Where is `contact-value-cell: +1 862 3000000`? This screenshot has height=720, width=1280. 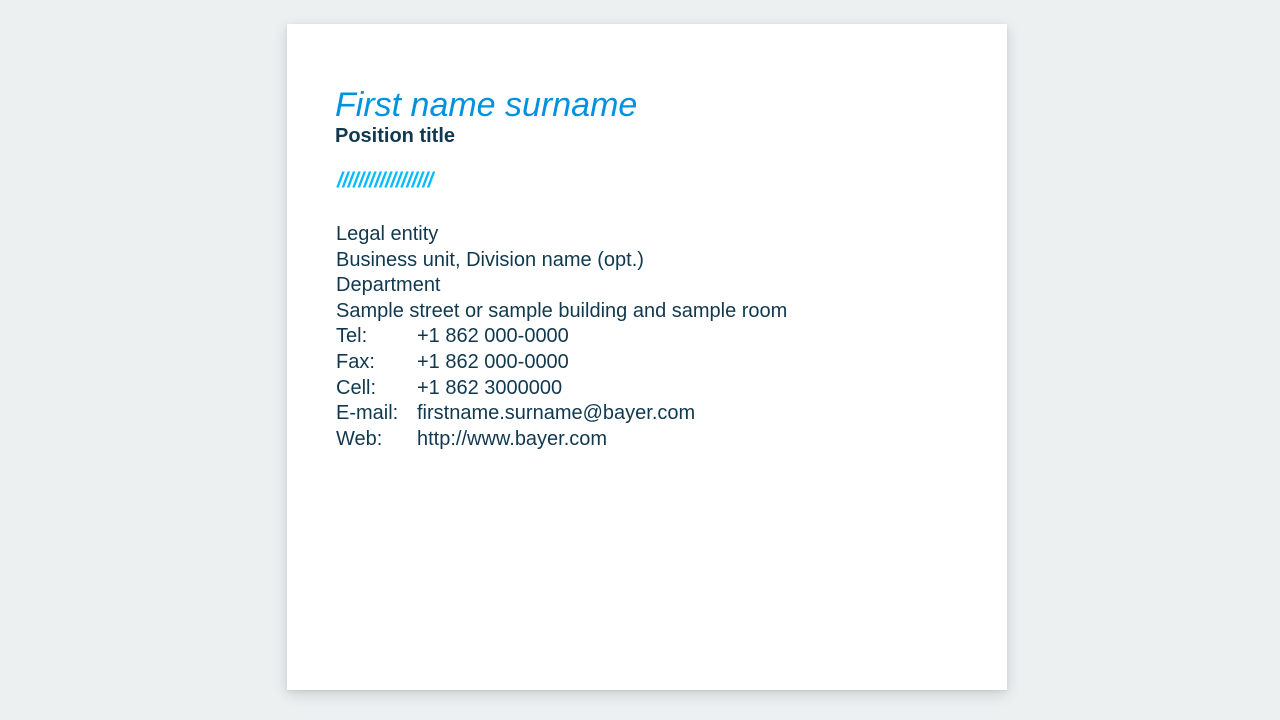 contact-value-cell: +1 862 3000000 is located at coordinates (489, 389).